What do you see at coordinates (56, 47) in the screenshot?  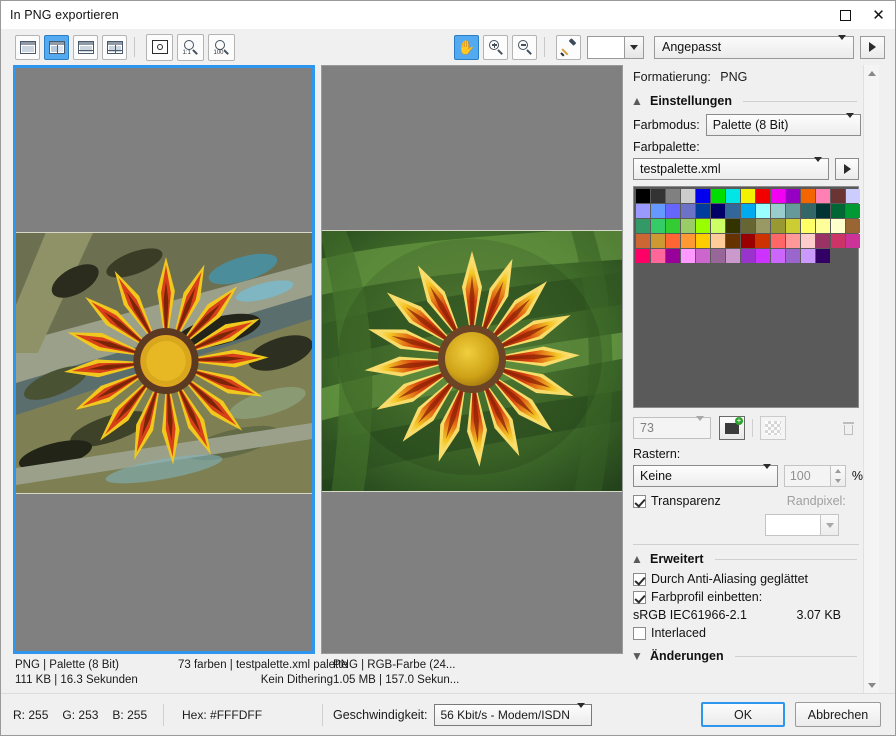 I see `layout-two-column-view-button` at bounding box center [56, 47].